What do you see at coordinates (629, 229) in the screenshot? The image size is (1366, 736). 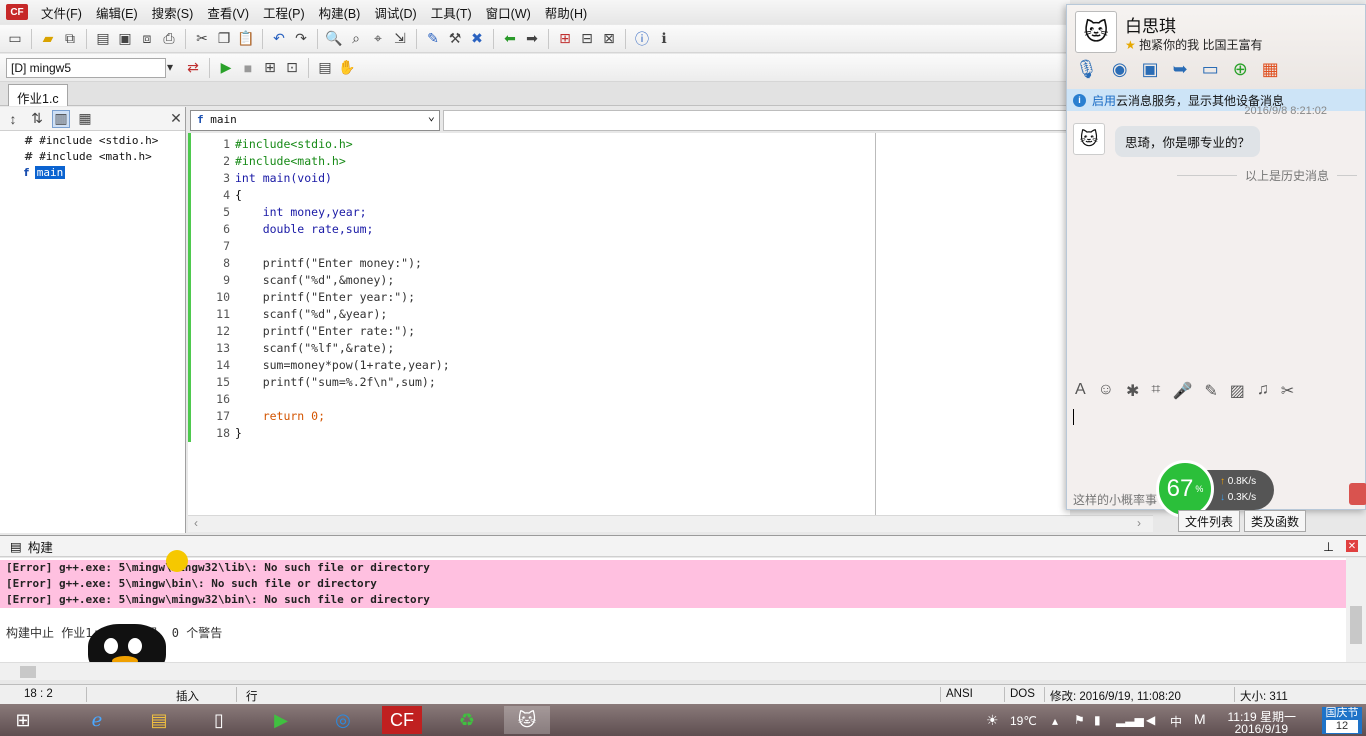 I see `code-line: 6 double rate,sum;` at bounding box center [629, 229].